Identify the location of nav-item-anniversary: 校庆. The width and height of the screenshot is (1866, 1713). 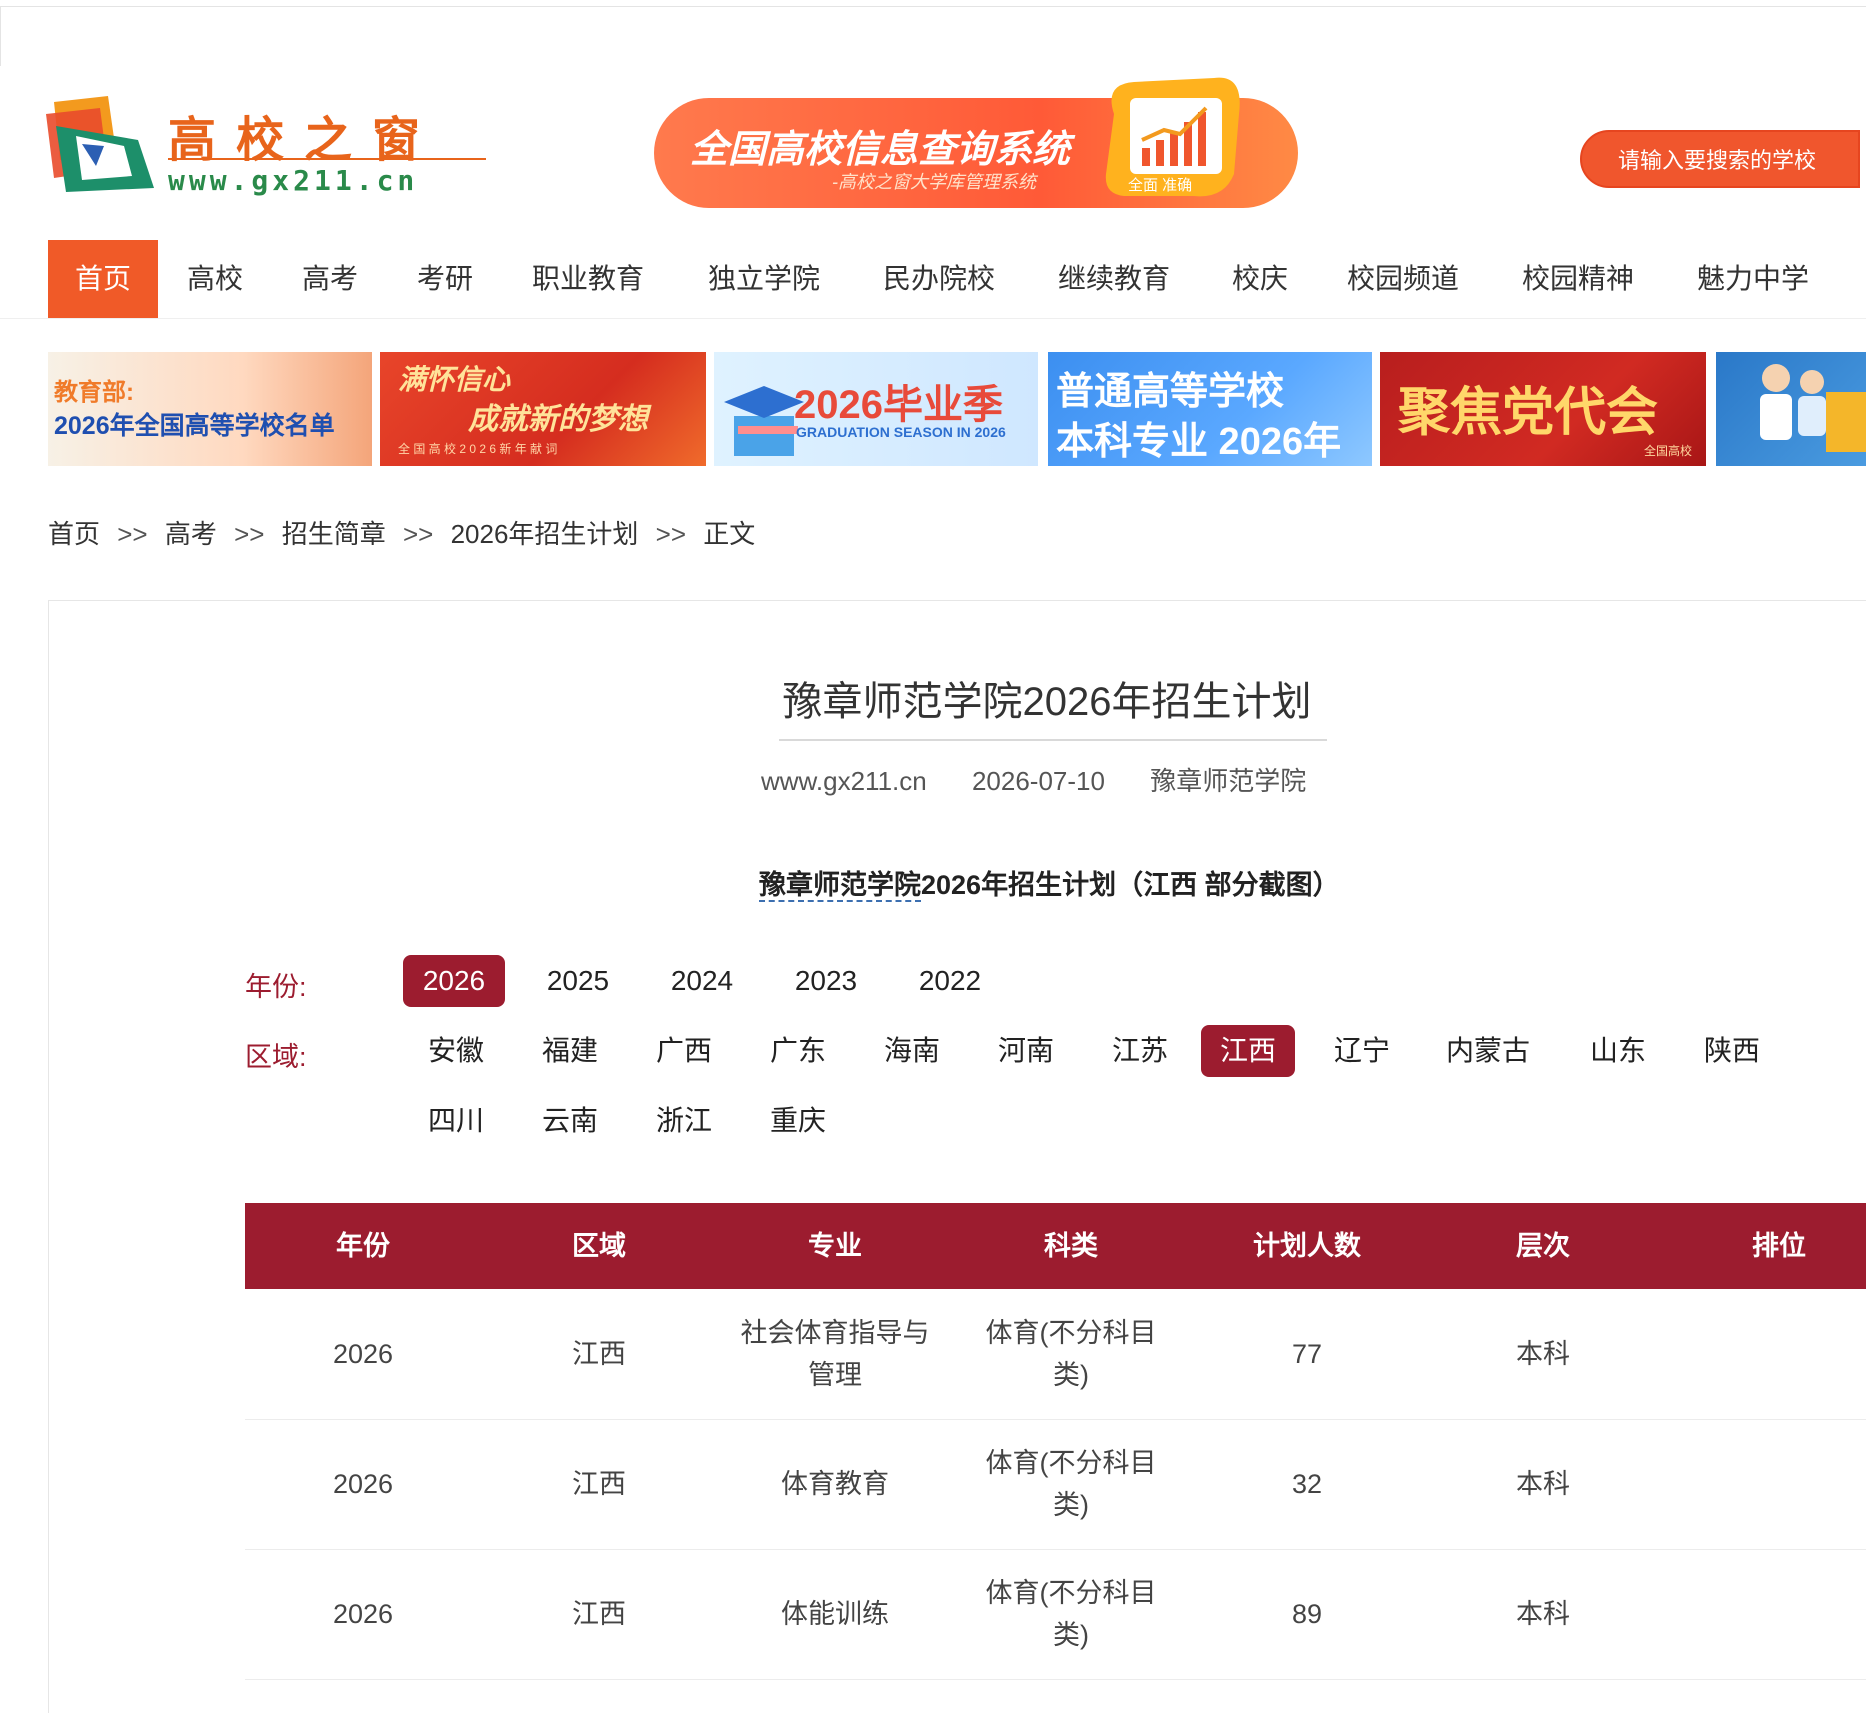
(1260, 279).